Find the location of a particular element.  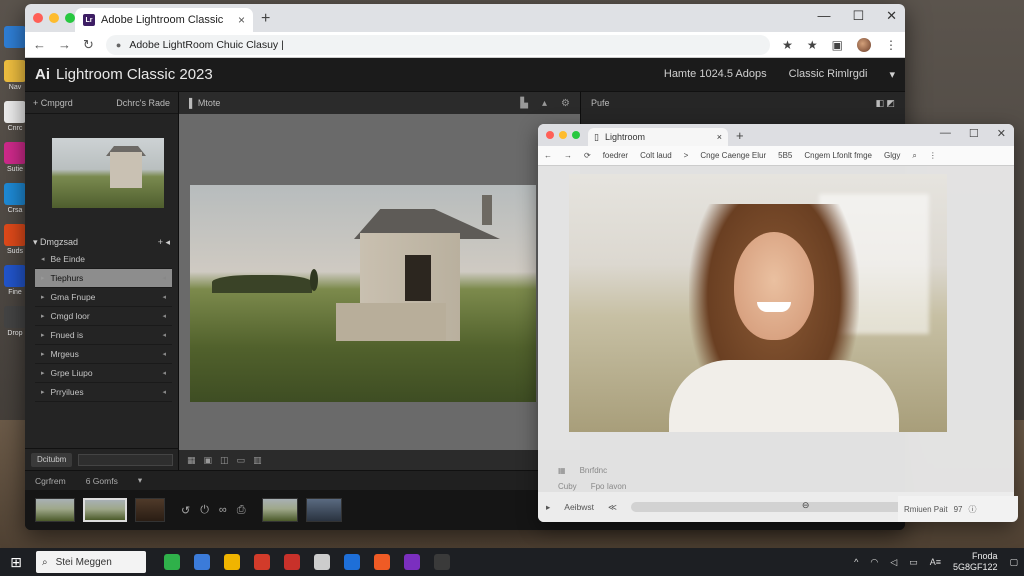

header-dropdown-icon: ▾ is located at coordinates (892, 74).